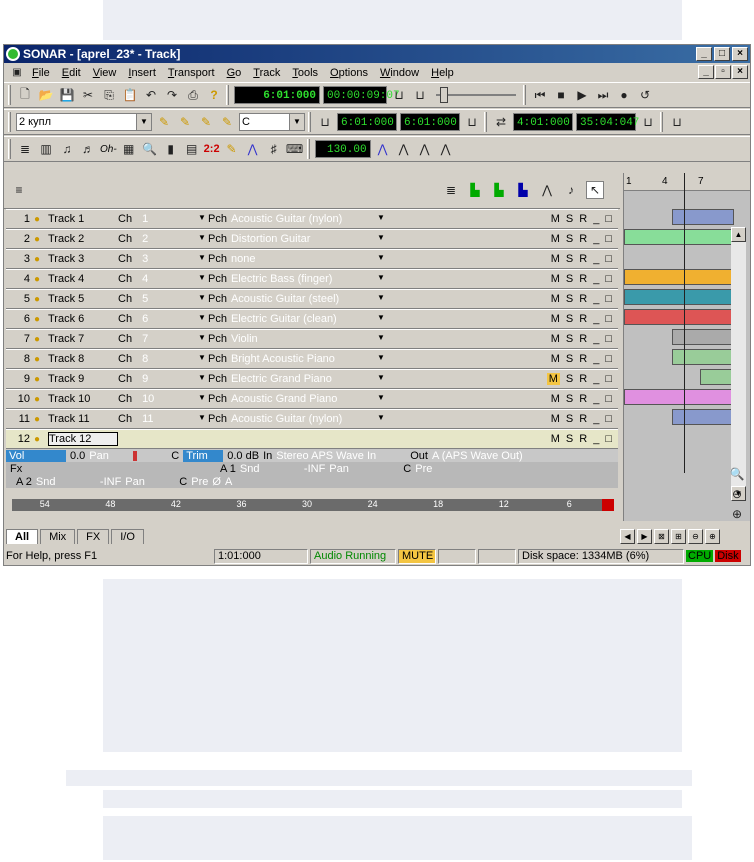 The width and height of the screenshot is (754, 862). I want to click on track-name: Track 1, so click(83, 219).